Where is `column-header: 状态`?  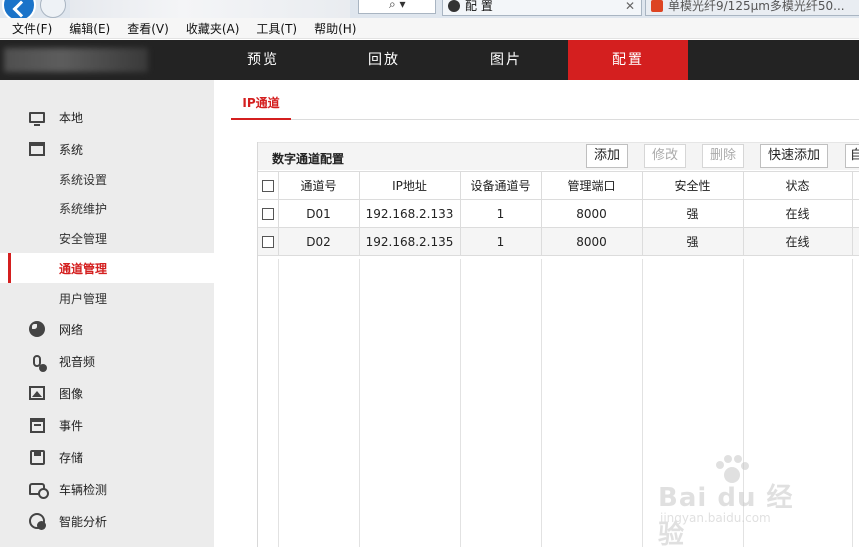 column-header: 状态 is located at coordinates (798, 185).